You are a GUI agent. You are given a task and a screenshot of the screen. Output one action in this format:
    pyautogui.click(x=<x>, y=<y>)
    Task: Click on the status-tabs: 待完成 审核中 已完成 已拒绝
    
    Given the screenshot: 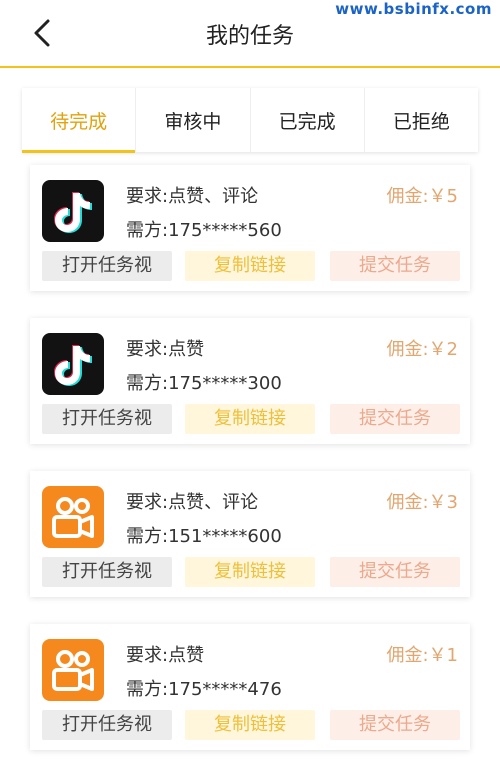 What is the action you would take?
    pyautogui.click(x=250, y=120)
    